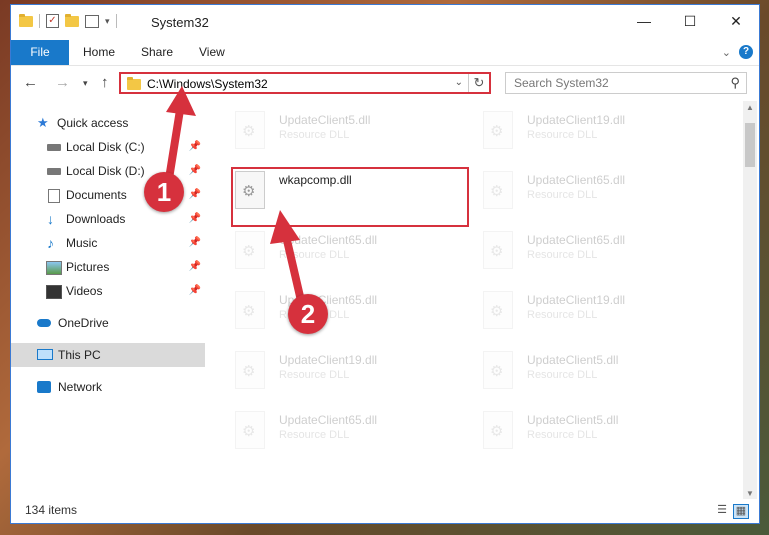 The image size is (769, 535). I want to click on search-icon: ⚲, so click(735, 83).